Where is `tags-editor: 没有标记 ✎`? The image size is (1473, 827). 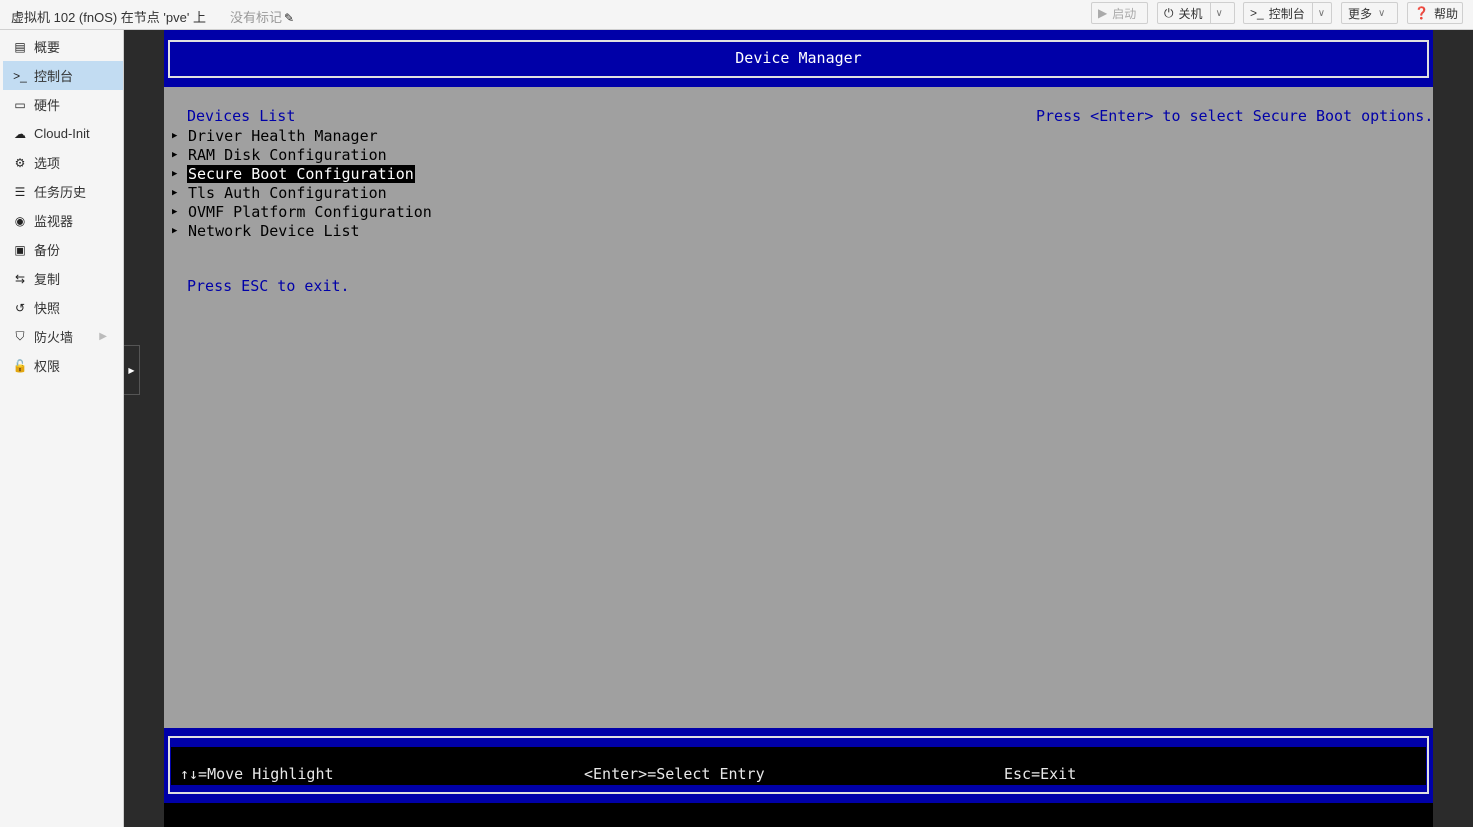 tags-editor: 没有标记 ✎ is located at coordinates (262, 16).